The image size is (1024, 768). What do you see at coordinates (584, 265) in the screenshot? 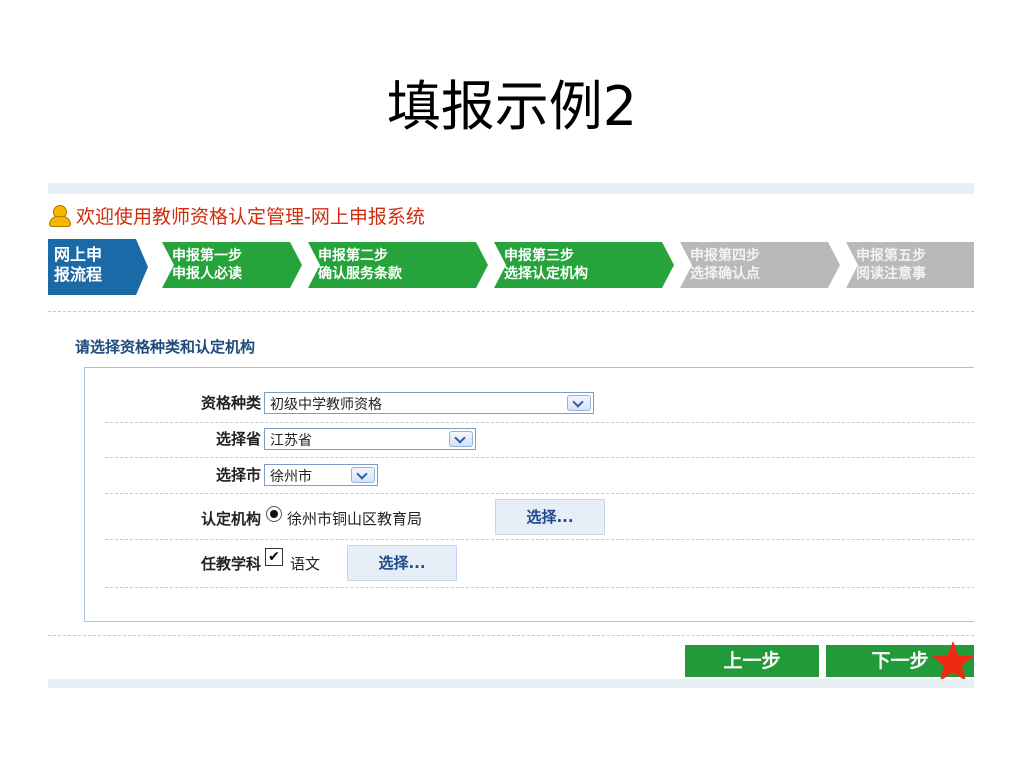
I see `step-3: 申报第三步选择认定机构` at bounding box center [584, 265].